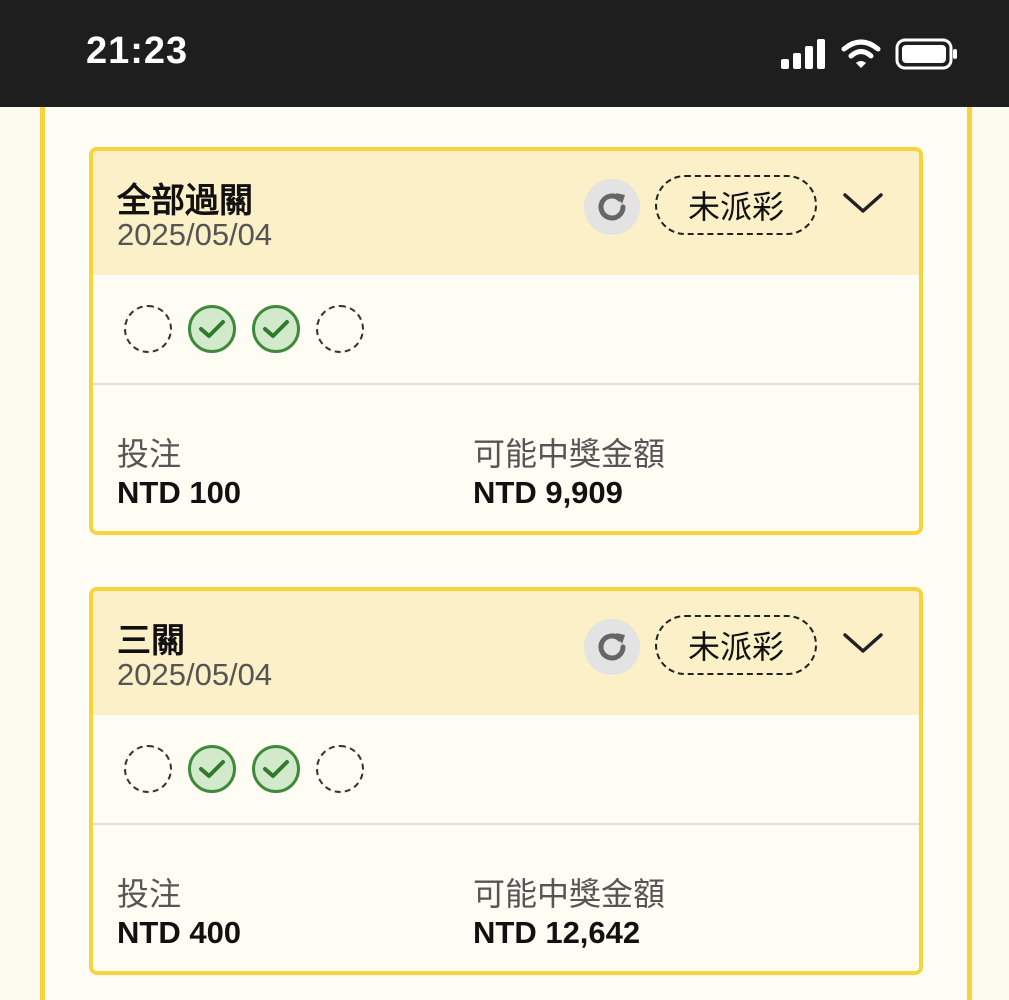  Describe the element at coordinates (506, 213) in the screenshot. I see `bet-card-header: 全部過關 2025/05/04 未派彩` at that location.